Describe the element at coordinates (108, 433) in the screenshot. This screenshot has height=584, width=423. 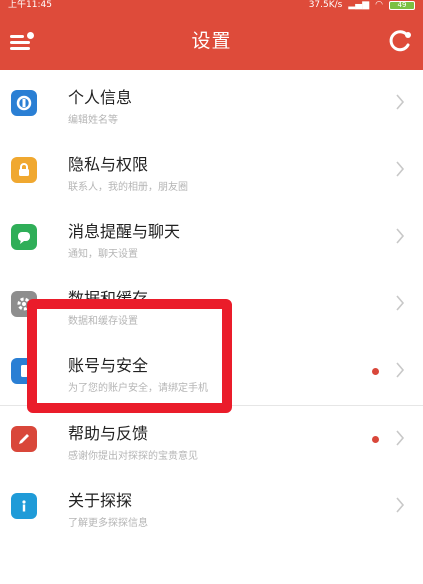
I see `settings-item-title: 帮助与反馈` at that location.